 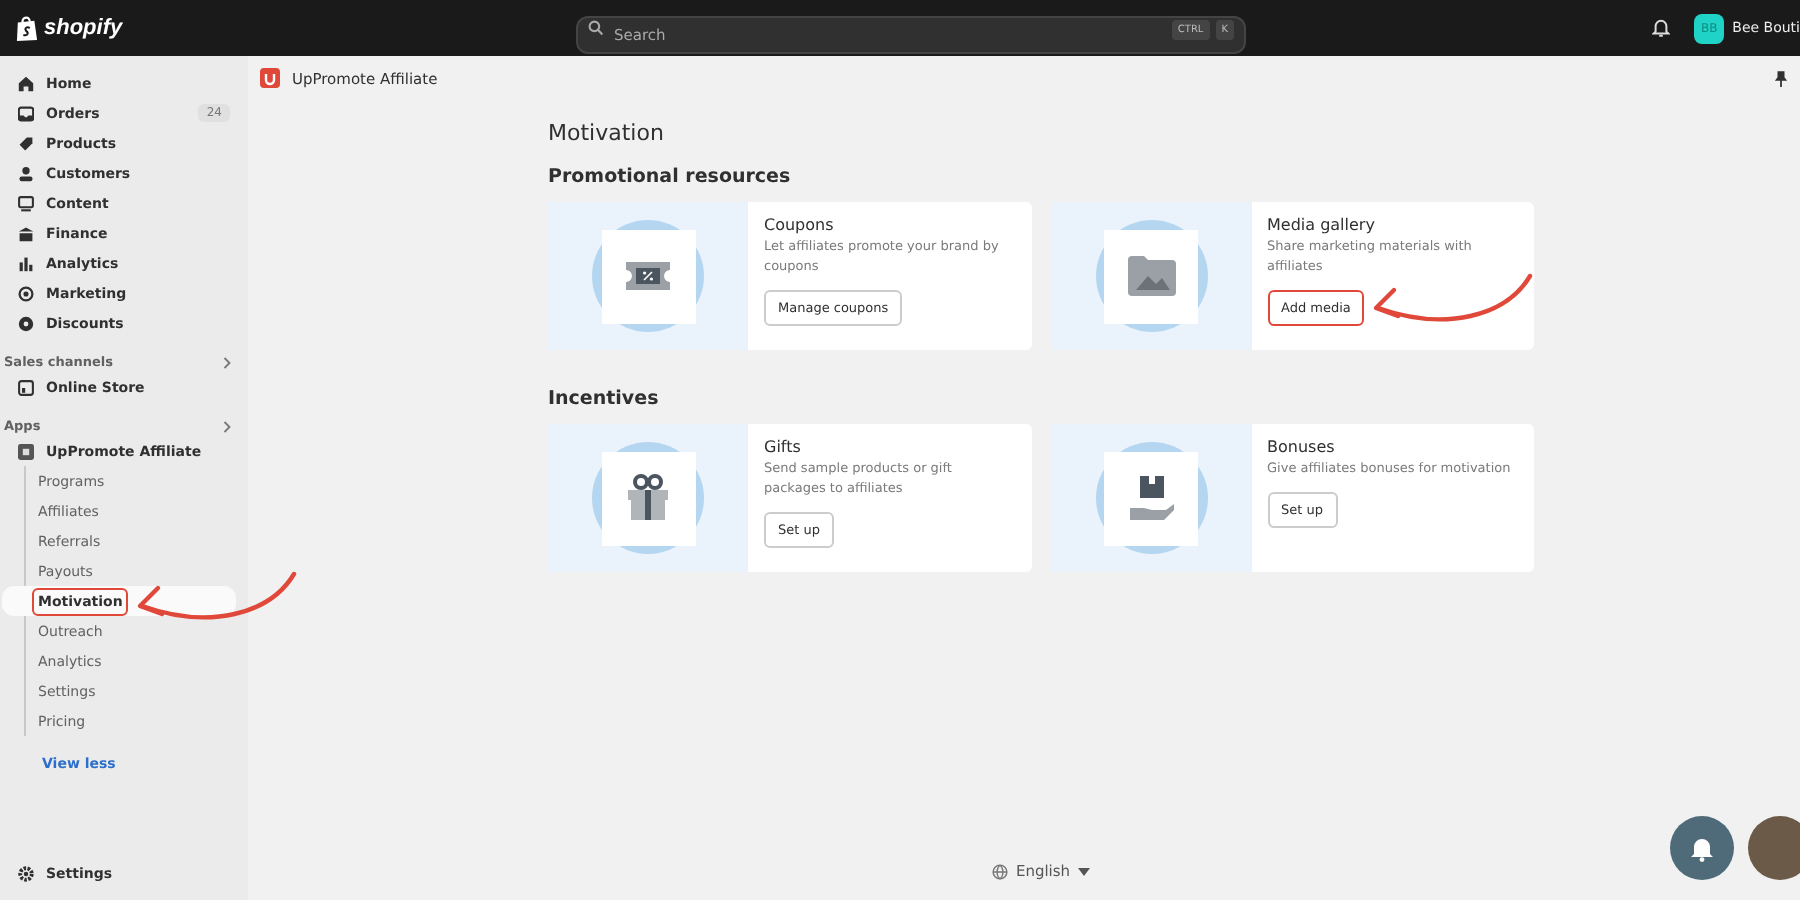 What do you see at coordinates (1322, 225) in the screenshot?
I see `card-title: Media gallery` at bounding box center [1322, 225].